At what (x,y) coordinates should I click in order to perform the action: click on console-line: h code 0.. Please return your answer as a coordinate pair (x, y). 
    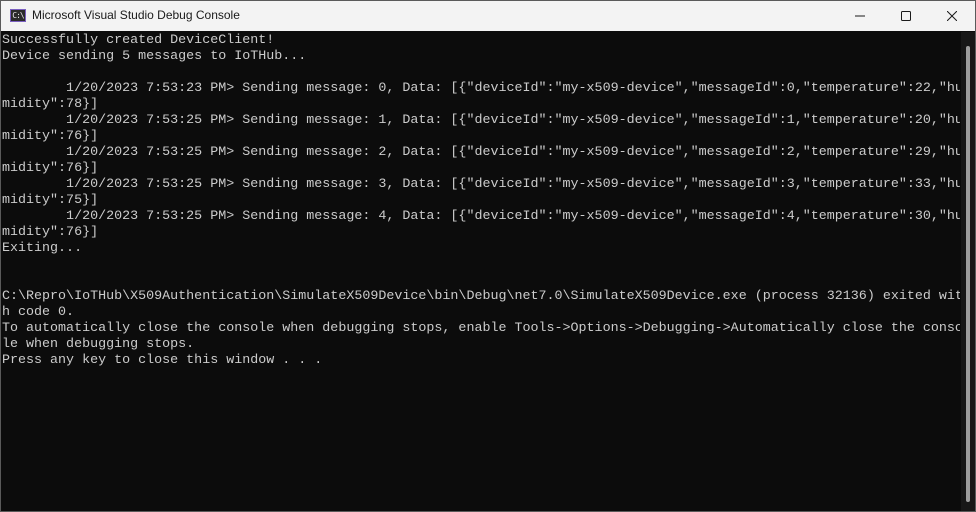
    Looking at the image, I should click on (38, 312).